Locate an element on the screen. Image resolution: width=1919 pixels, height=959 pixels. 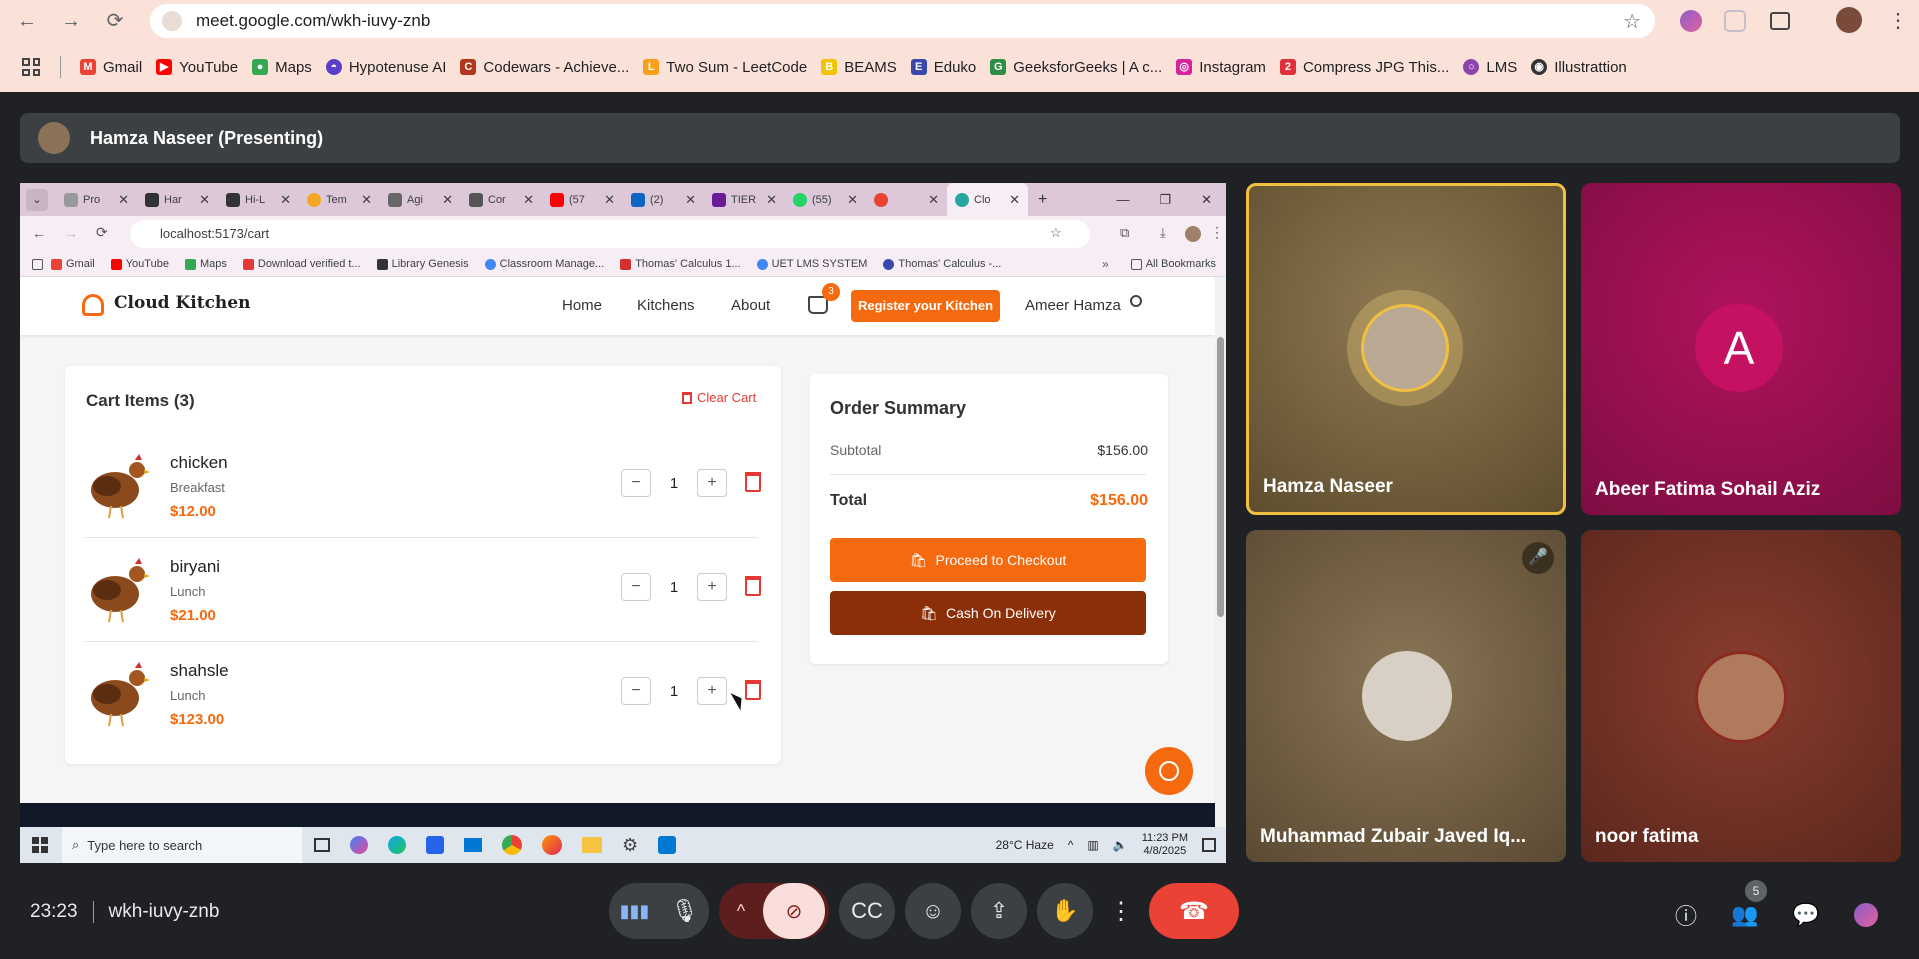
copilot-icon is located at coordinates (359, 845).